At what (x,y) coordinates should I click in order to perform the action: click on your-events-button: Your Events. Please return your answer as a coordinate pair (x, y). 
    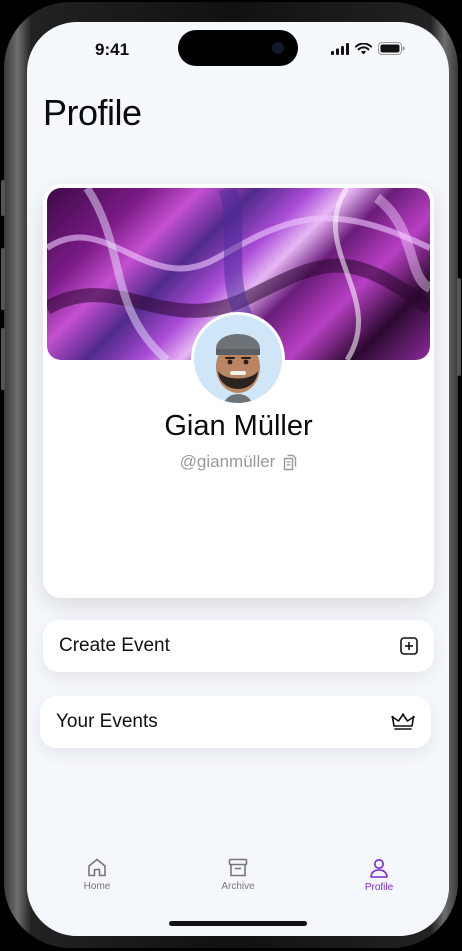
    Looking at the image, I should click on (235, 722).